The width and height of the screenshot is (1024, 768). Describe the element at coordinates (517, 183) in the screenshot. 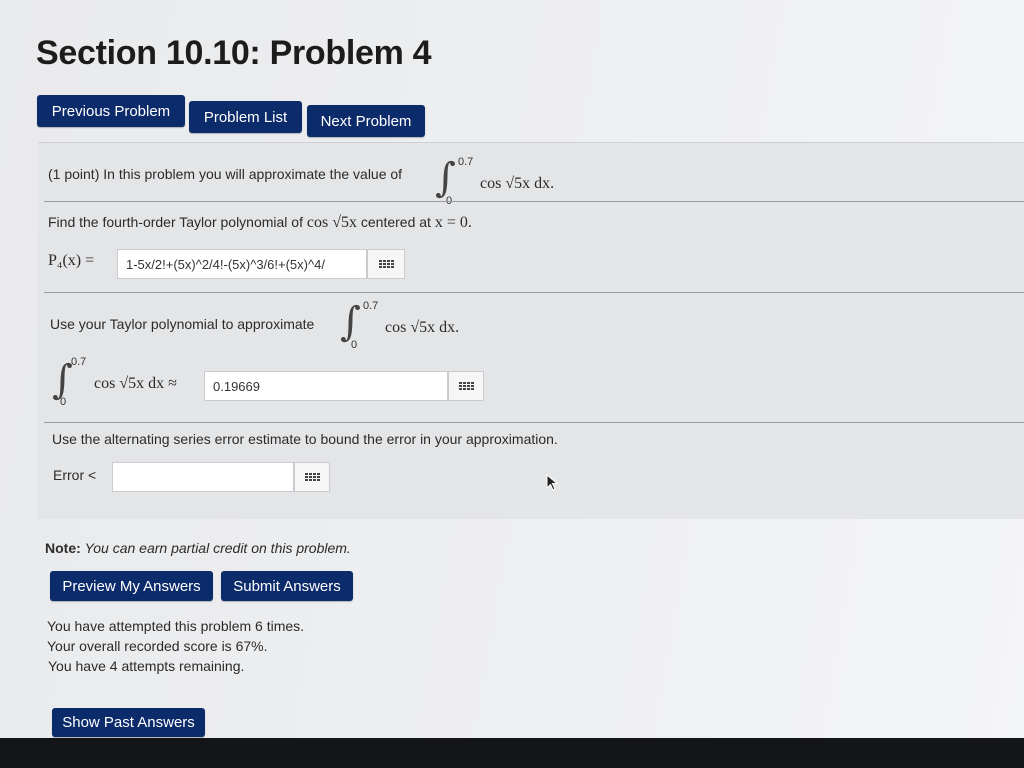

I see `integral-integrand: cos √5x dx.` at that location.